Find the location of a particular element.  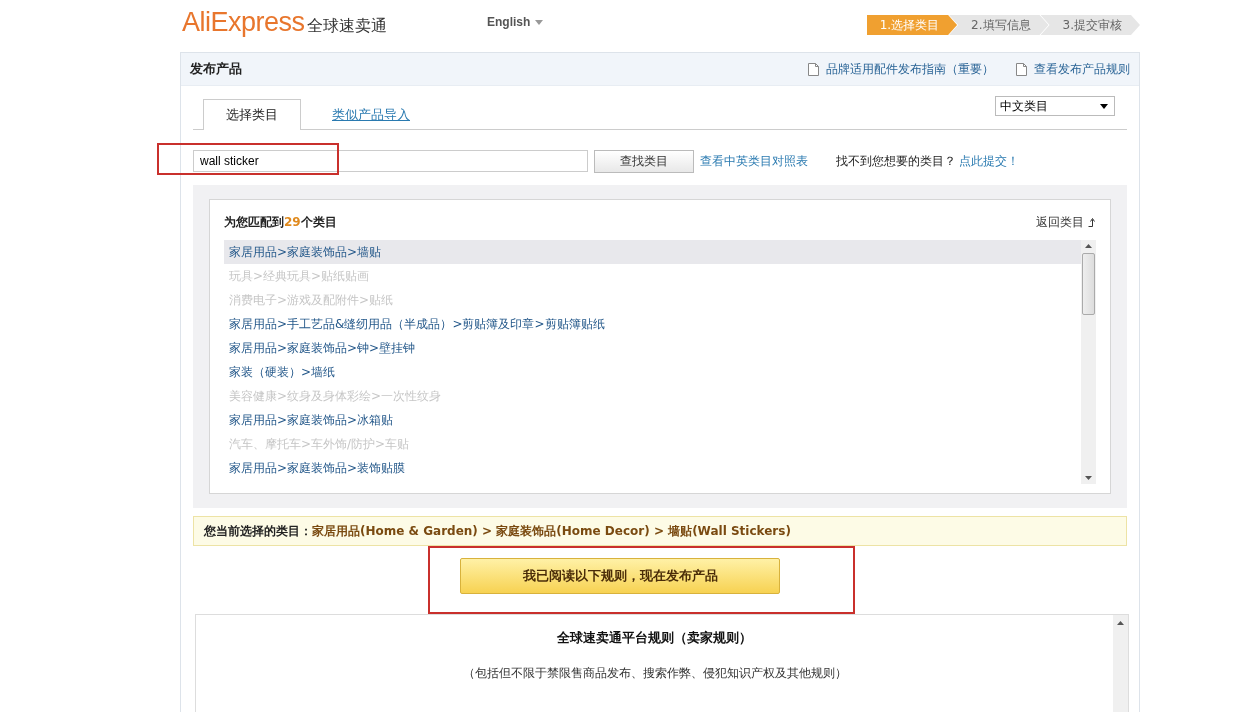

search-field: wall sticker is located at coordinates (390, 161).